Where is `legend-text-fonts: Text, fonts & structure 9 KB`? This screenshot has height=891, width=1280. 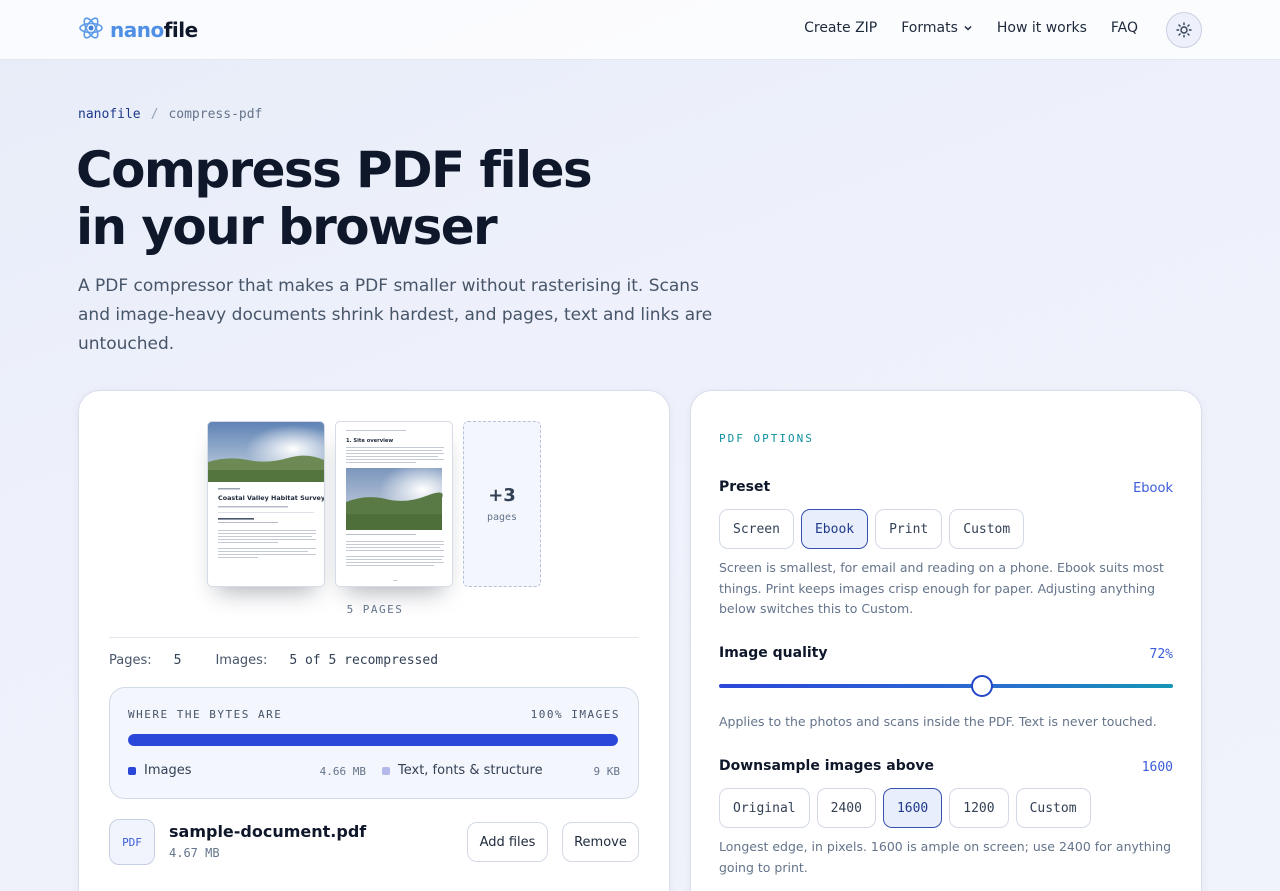 legend-text-fonts: Text, fonts & structure 9 KB is located at coordinates (501, 770).